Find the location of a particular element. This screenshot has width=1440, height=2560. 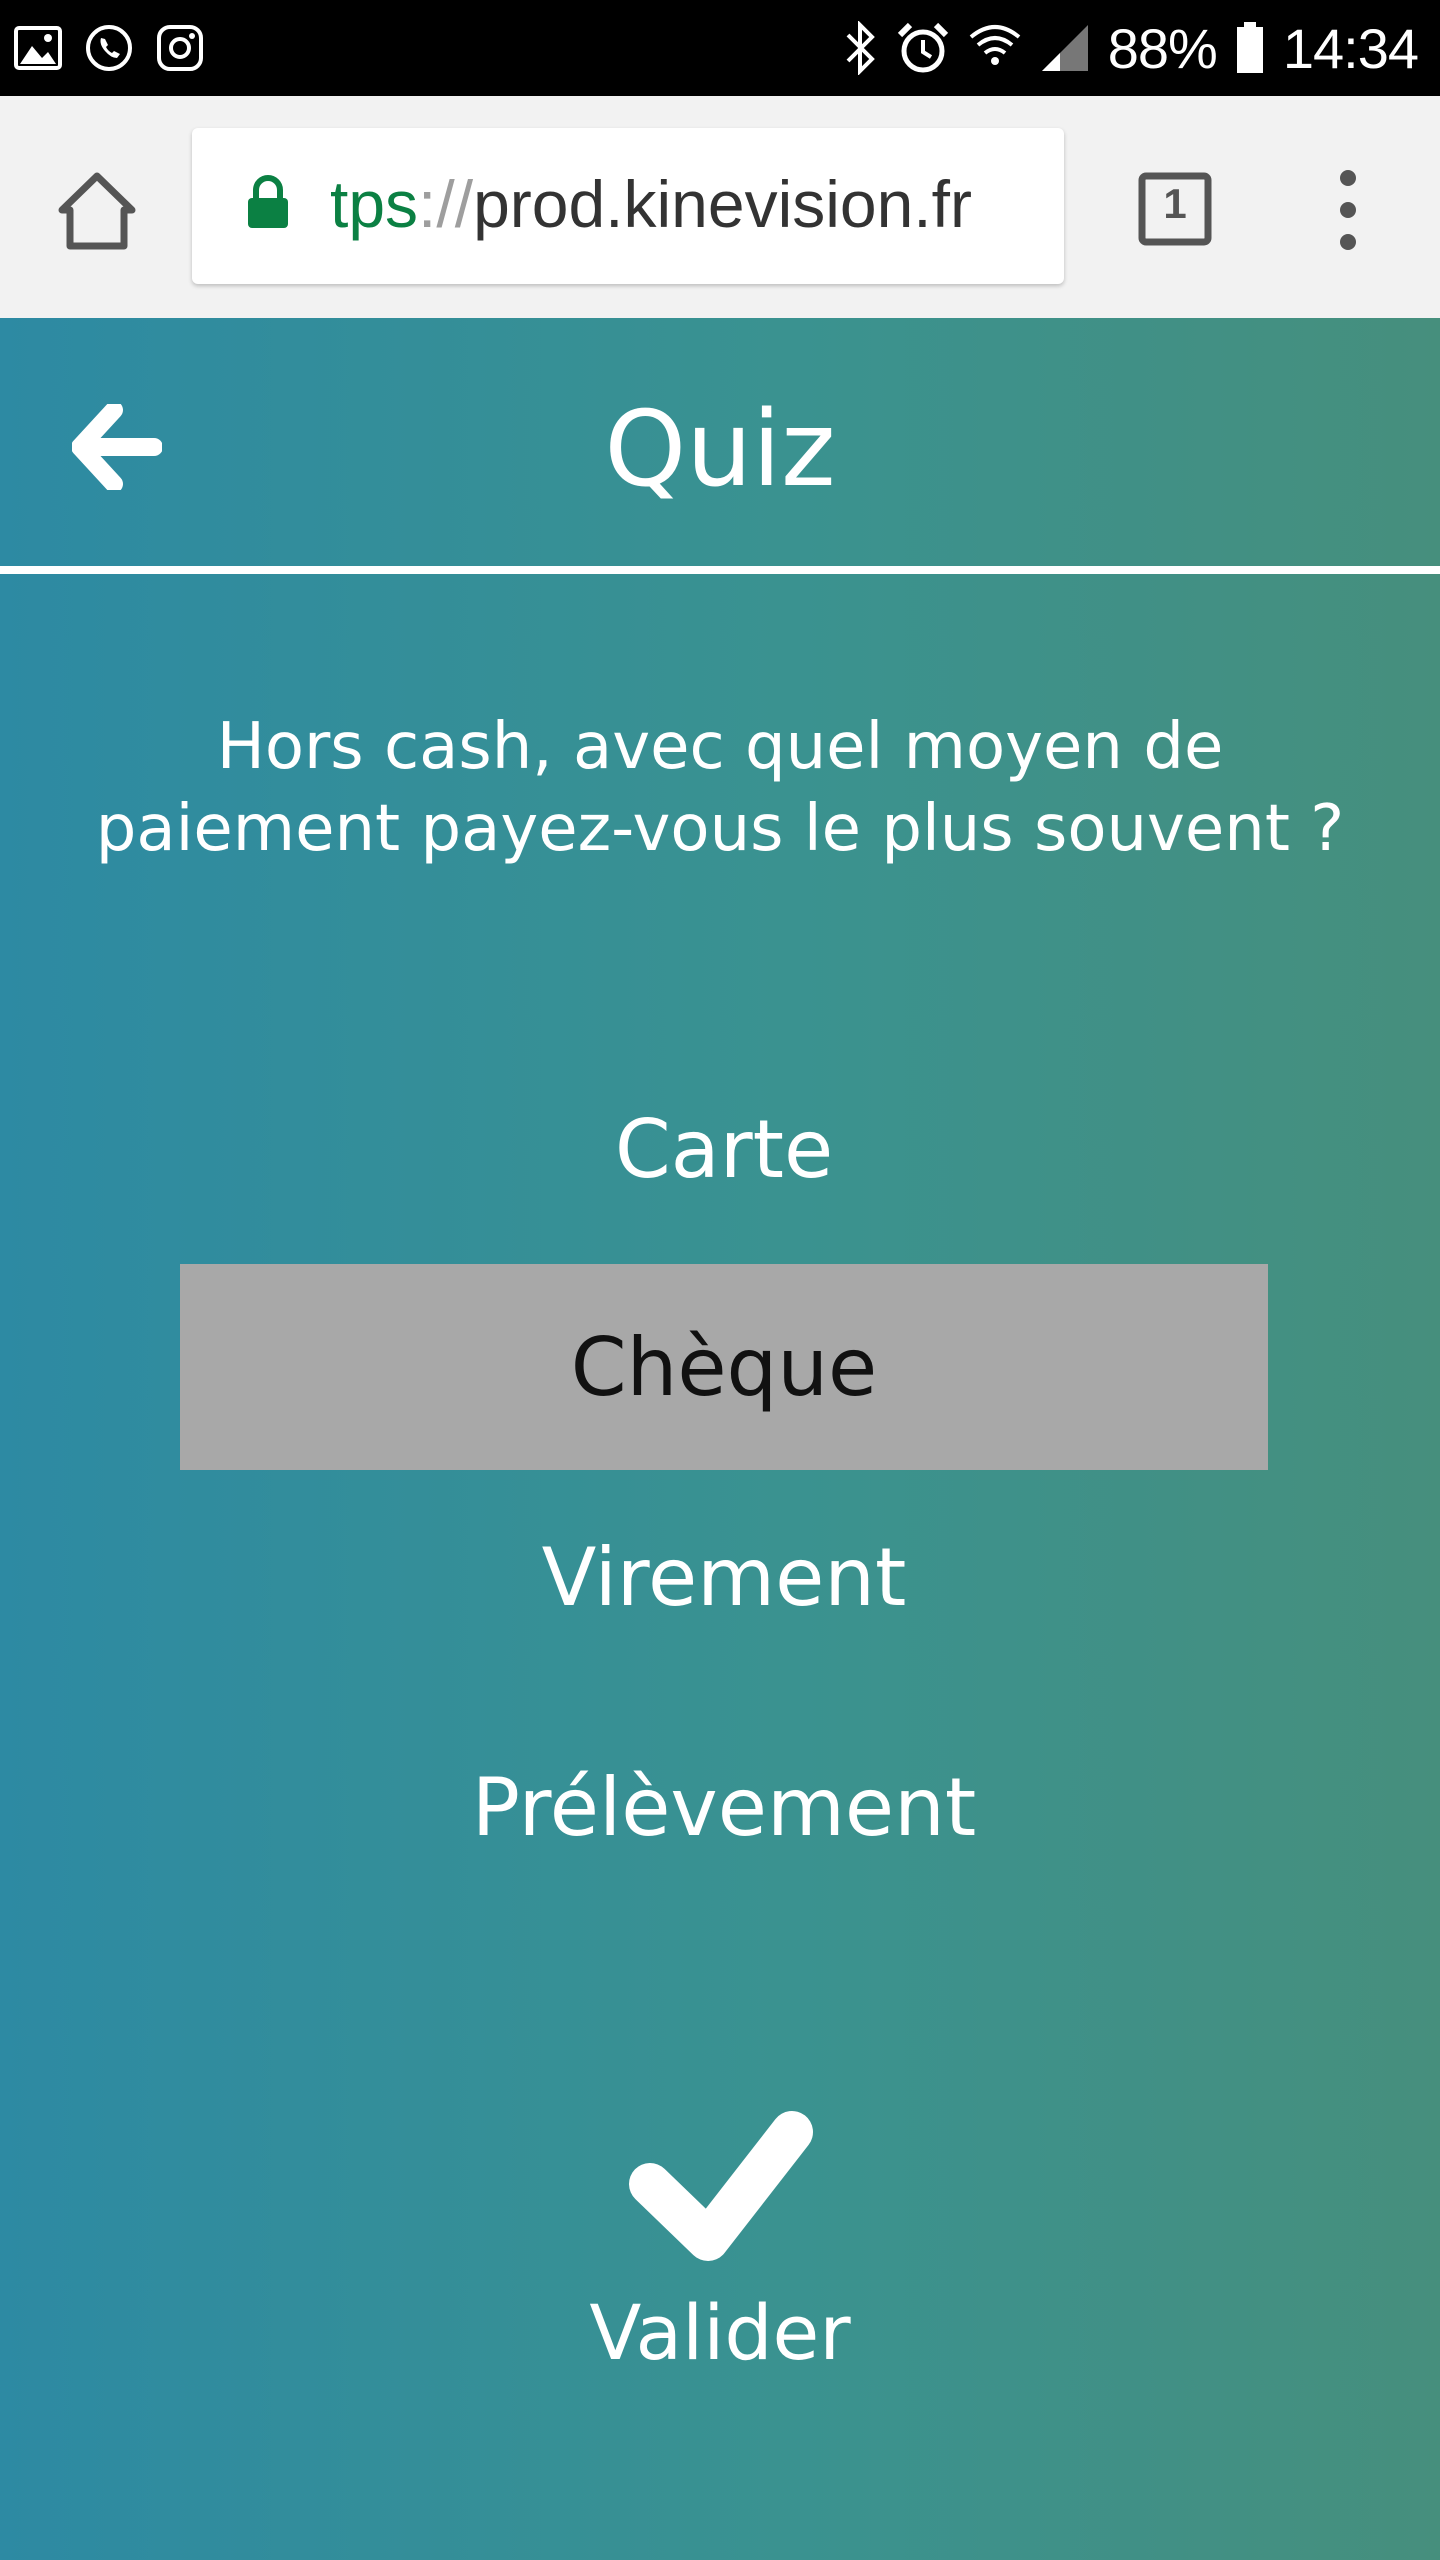

home-button is located at coordinates (97, 211).